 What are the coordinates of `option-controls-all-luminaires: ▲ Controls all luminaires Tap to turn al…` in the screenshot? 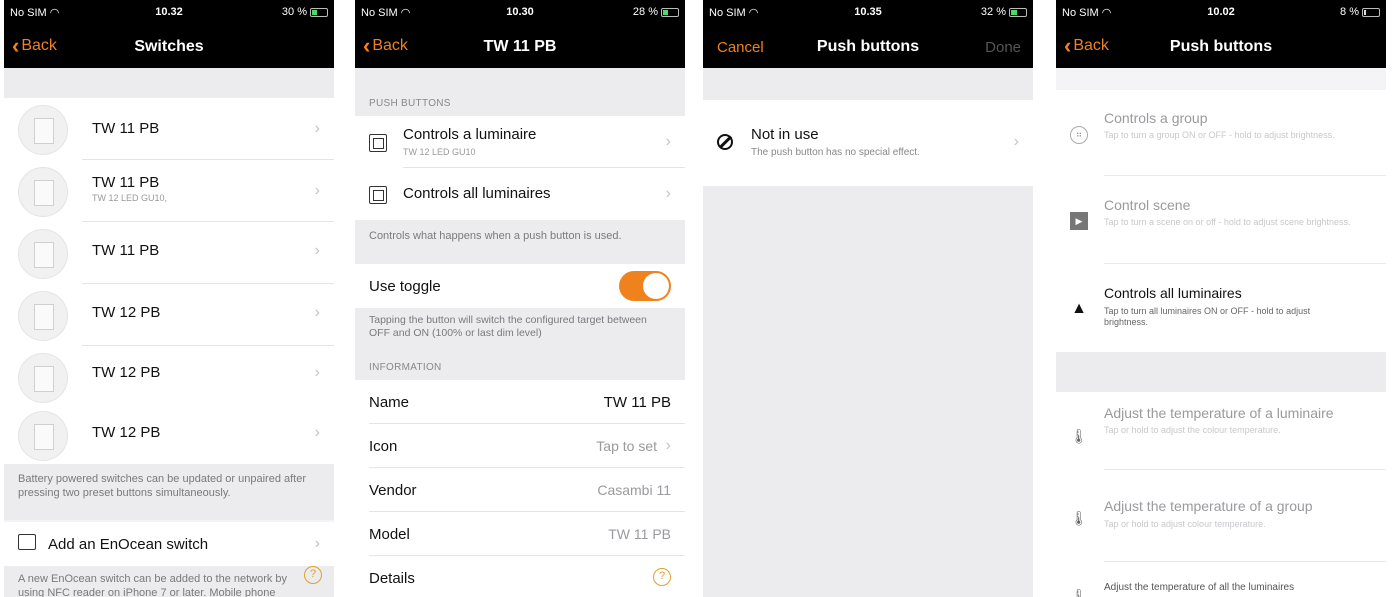 It's located at (1221, 308).